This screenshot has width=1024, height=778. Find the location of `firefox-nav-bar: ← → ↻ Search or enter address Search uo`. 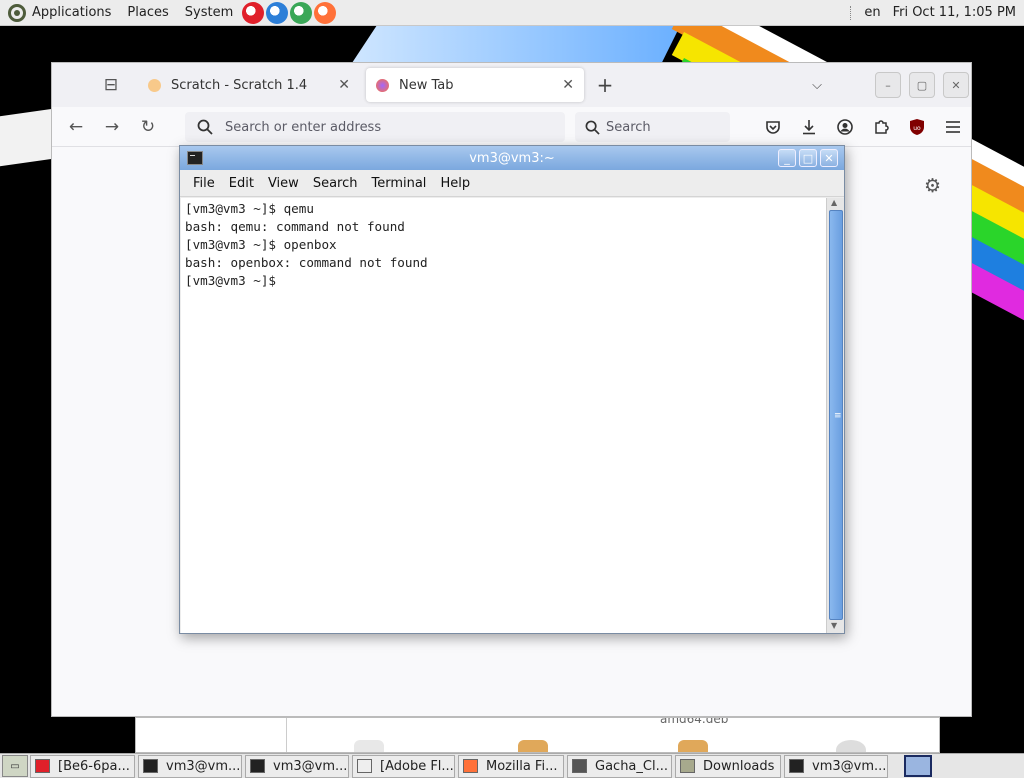

firefox-nav-bar: ← → ↻ Search or enter address Search uo is located at coordinates (511, 127).